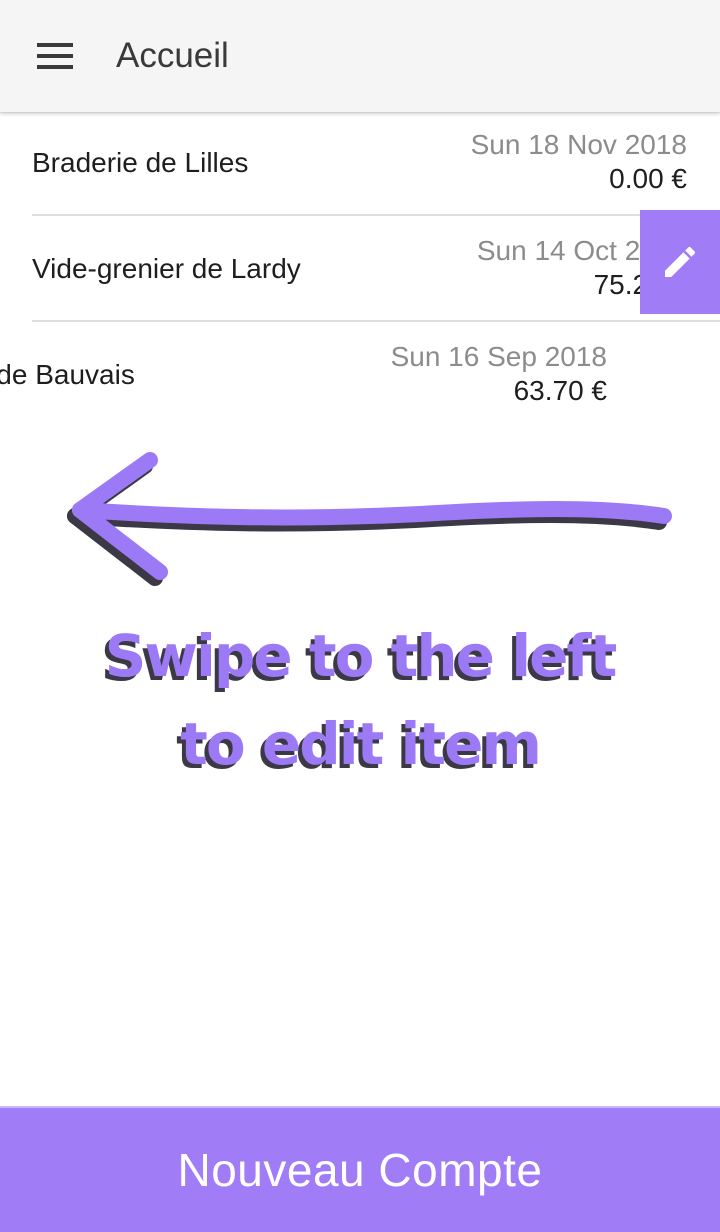 The width and height of the screenshot is (720, 1232). I want to click on account-name: Vide-grenier de Lardy, so click(166, 268).